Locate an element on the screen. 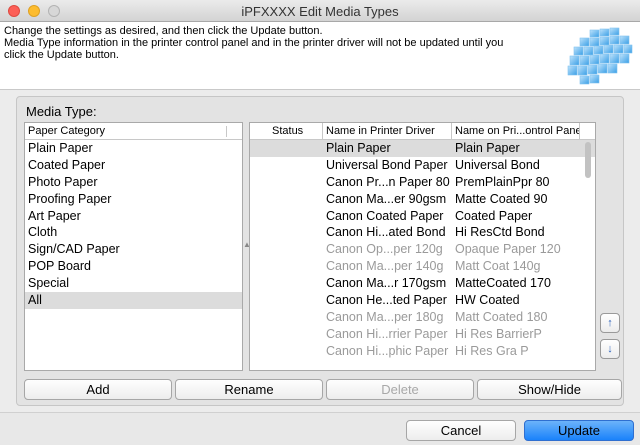 The height and width of the screenshot is (445, 640). paper-category-item: Art Paper is located at coordinates (133, 216).